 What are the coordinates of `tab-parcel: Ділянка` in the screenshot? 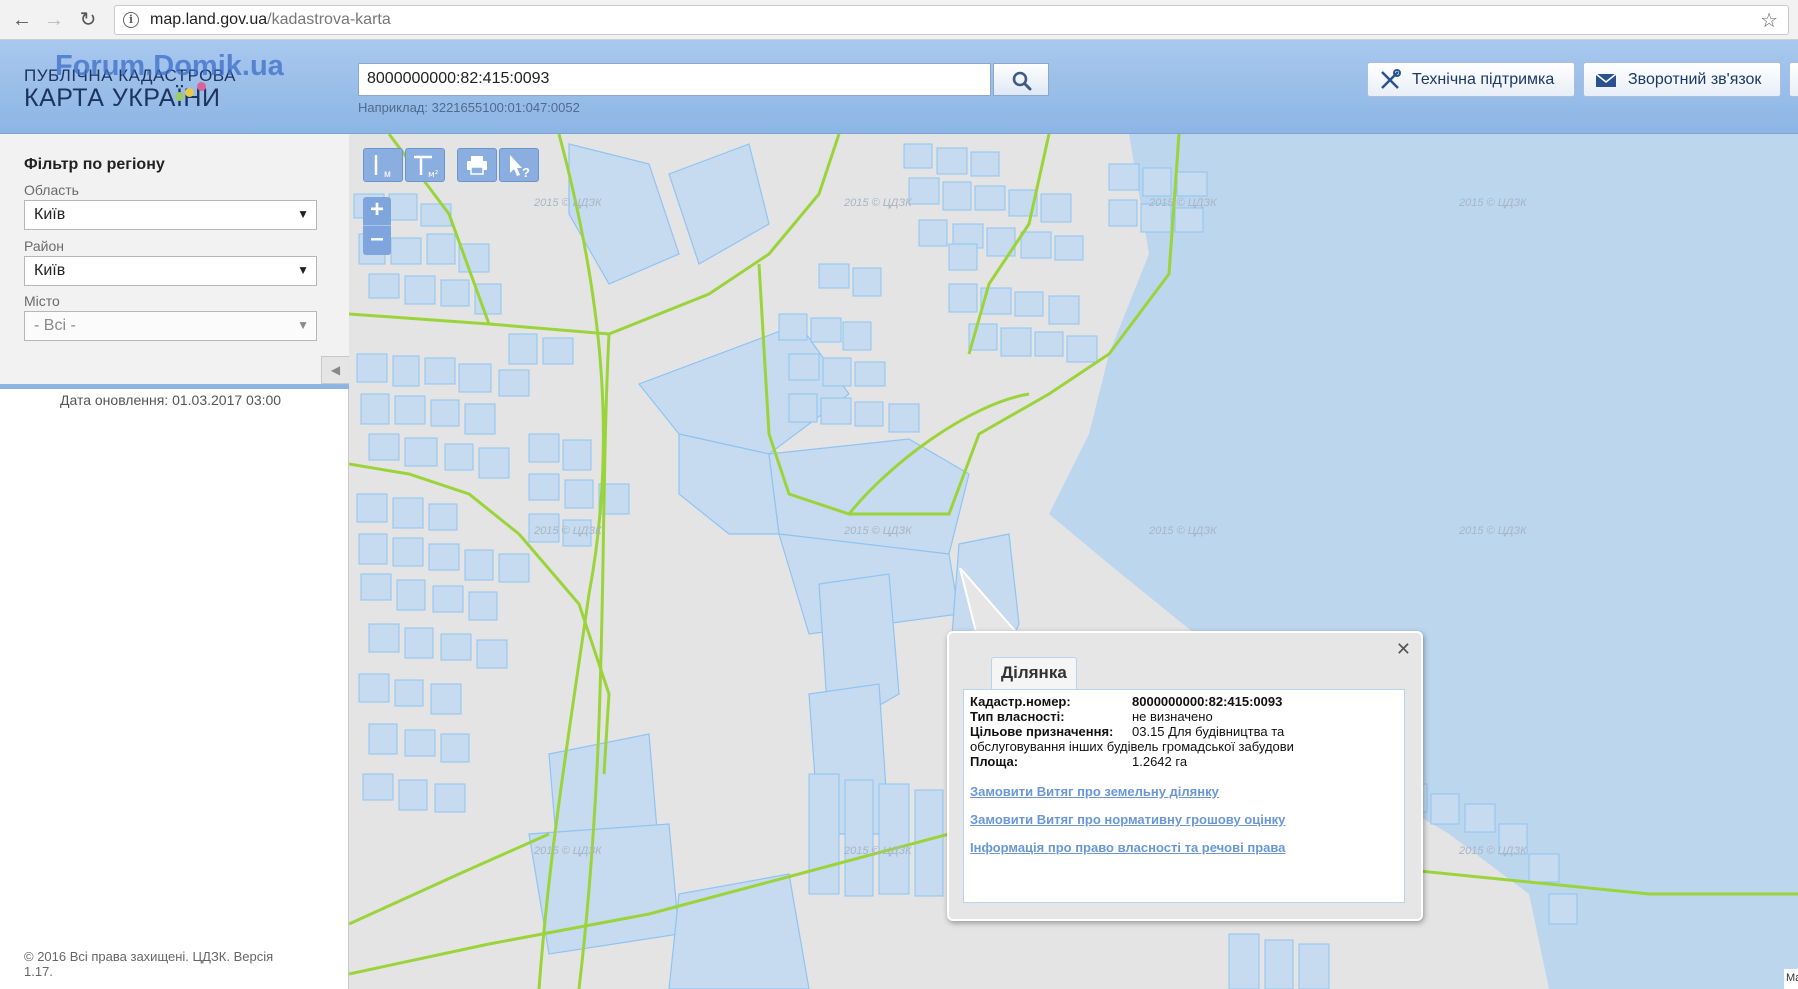 It's located at (1034, 673).